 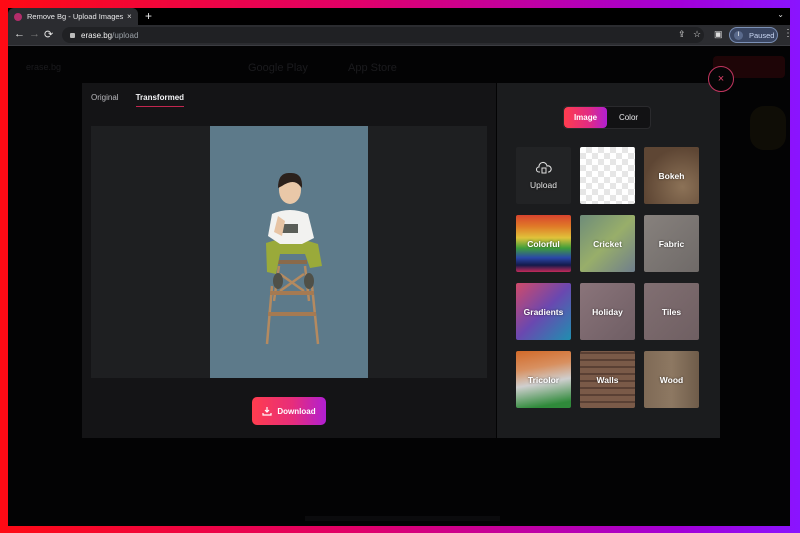 What do you see at coordinates (786, 33) in the screenshot?
I see `browser-menu-icon: ⋮` at bounding box center [786, 33].